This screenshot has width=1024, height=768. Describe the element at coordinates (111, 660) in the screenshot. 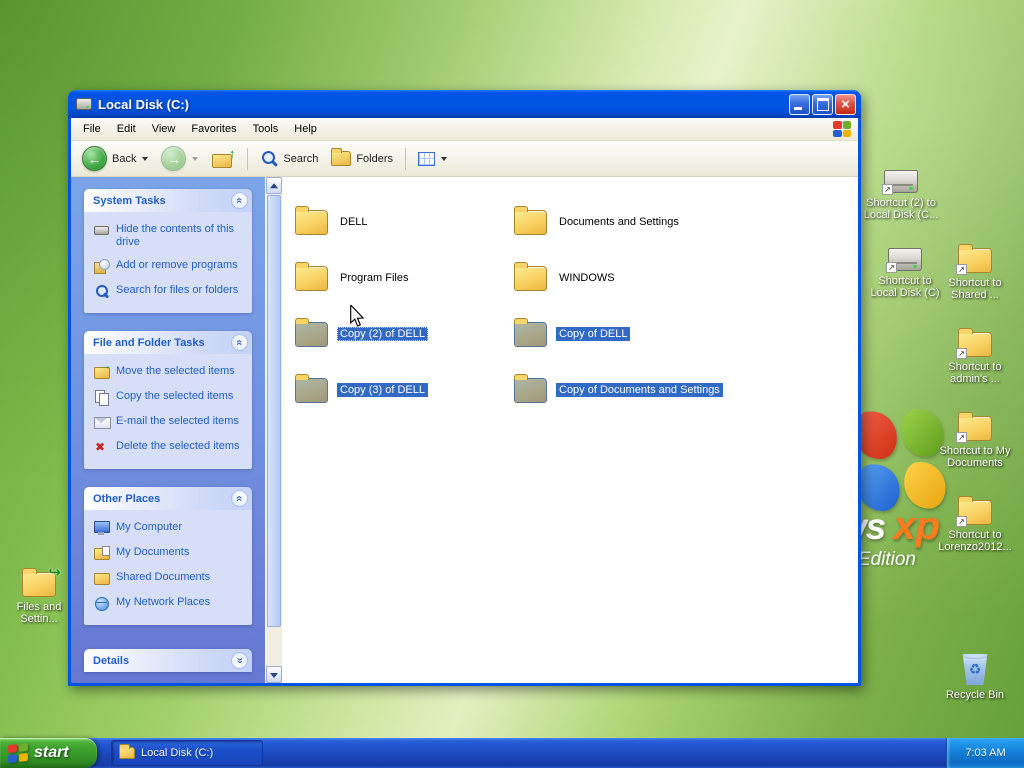

I see `panel-title: Details` at that location.